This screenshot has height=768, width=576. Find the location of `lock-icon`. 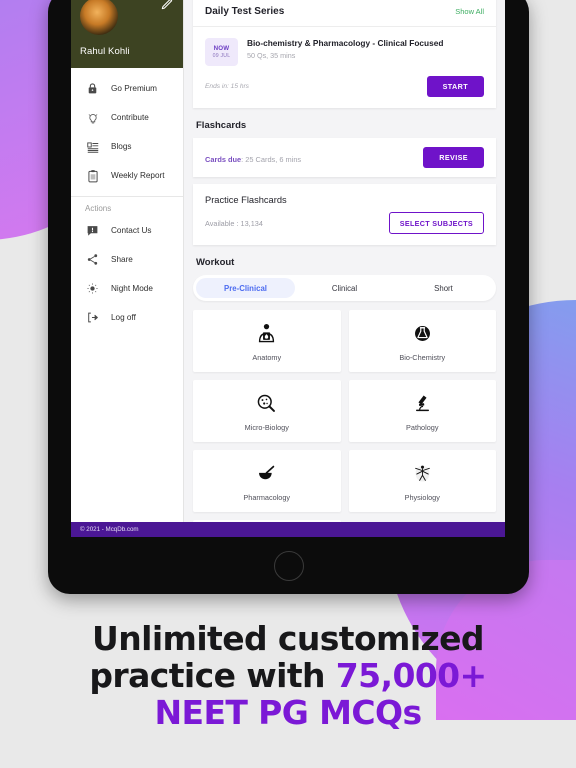

lock-icon is located at coordinates (92, 88).